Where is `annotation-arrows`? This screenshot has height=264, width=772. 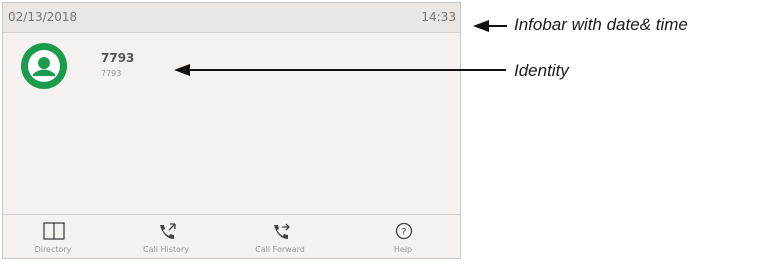
annotation-arrows is located at coordinates (340, 48).